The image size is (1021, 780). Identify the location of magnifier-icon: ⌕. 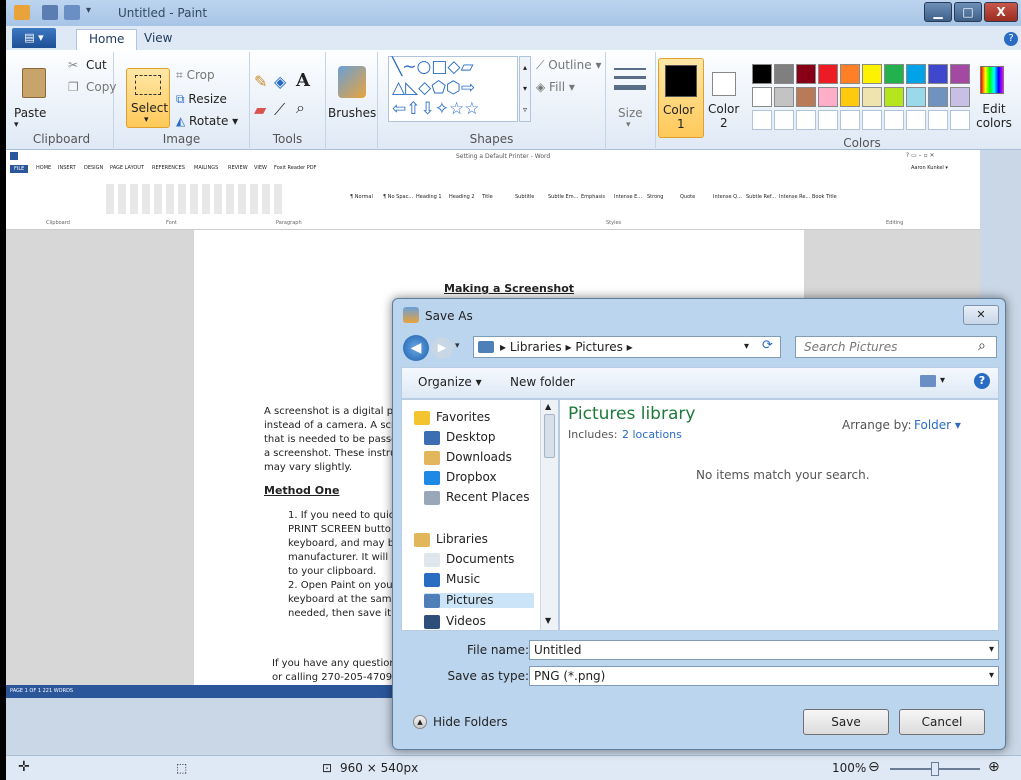
(300, 108).